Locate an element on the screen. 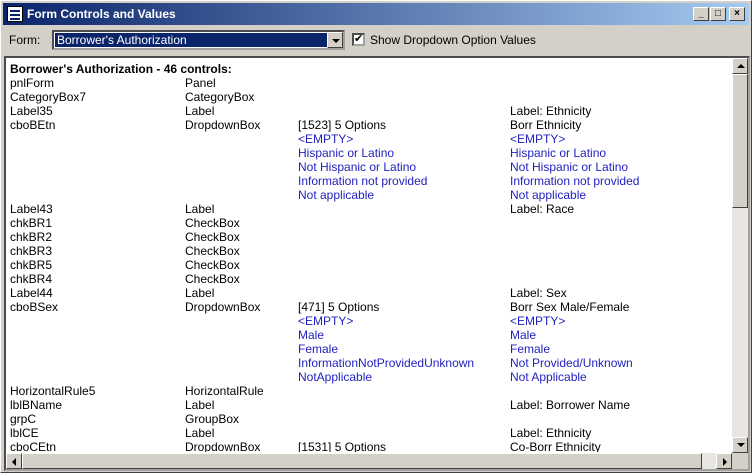 The image size is (752, 473). control-row: CategoryBox7 CategoryBox is located at coordinates (370, 97).